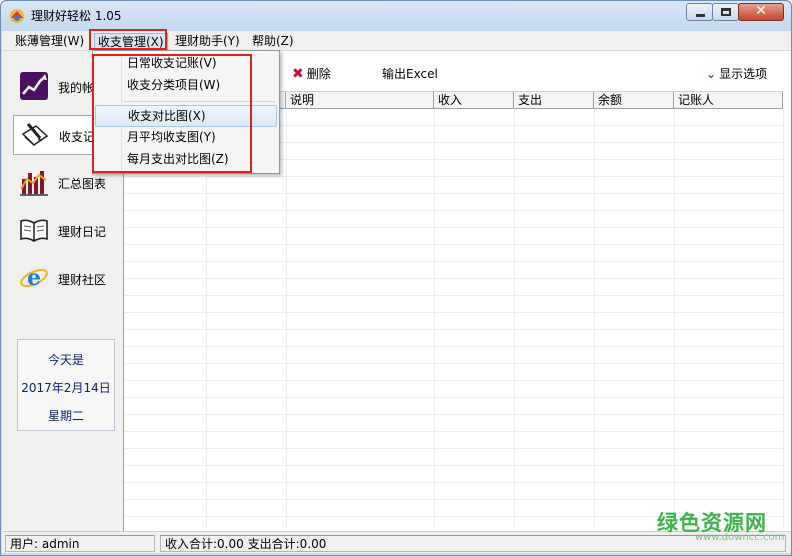 The image size is (792, 556). Describe the element at coordinates (728, 100) in the screenshot. I see `column-header-recorder: 记账人` at that location.